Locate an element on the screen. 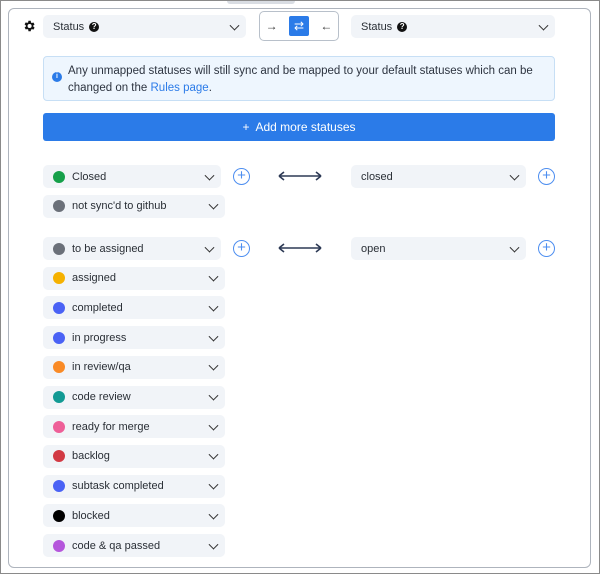 The image size is (600, 574). info-suffix: . is located at coordinates (210, 88).